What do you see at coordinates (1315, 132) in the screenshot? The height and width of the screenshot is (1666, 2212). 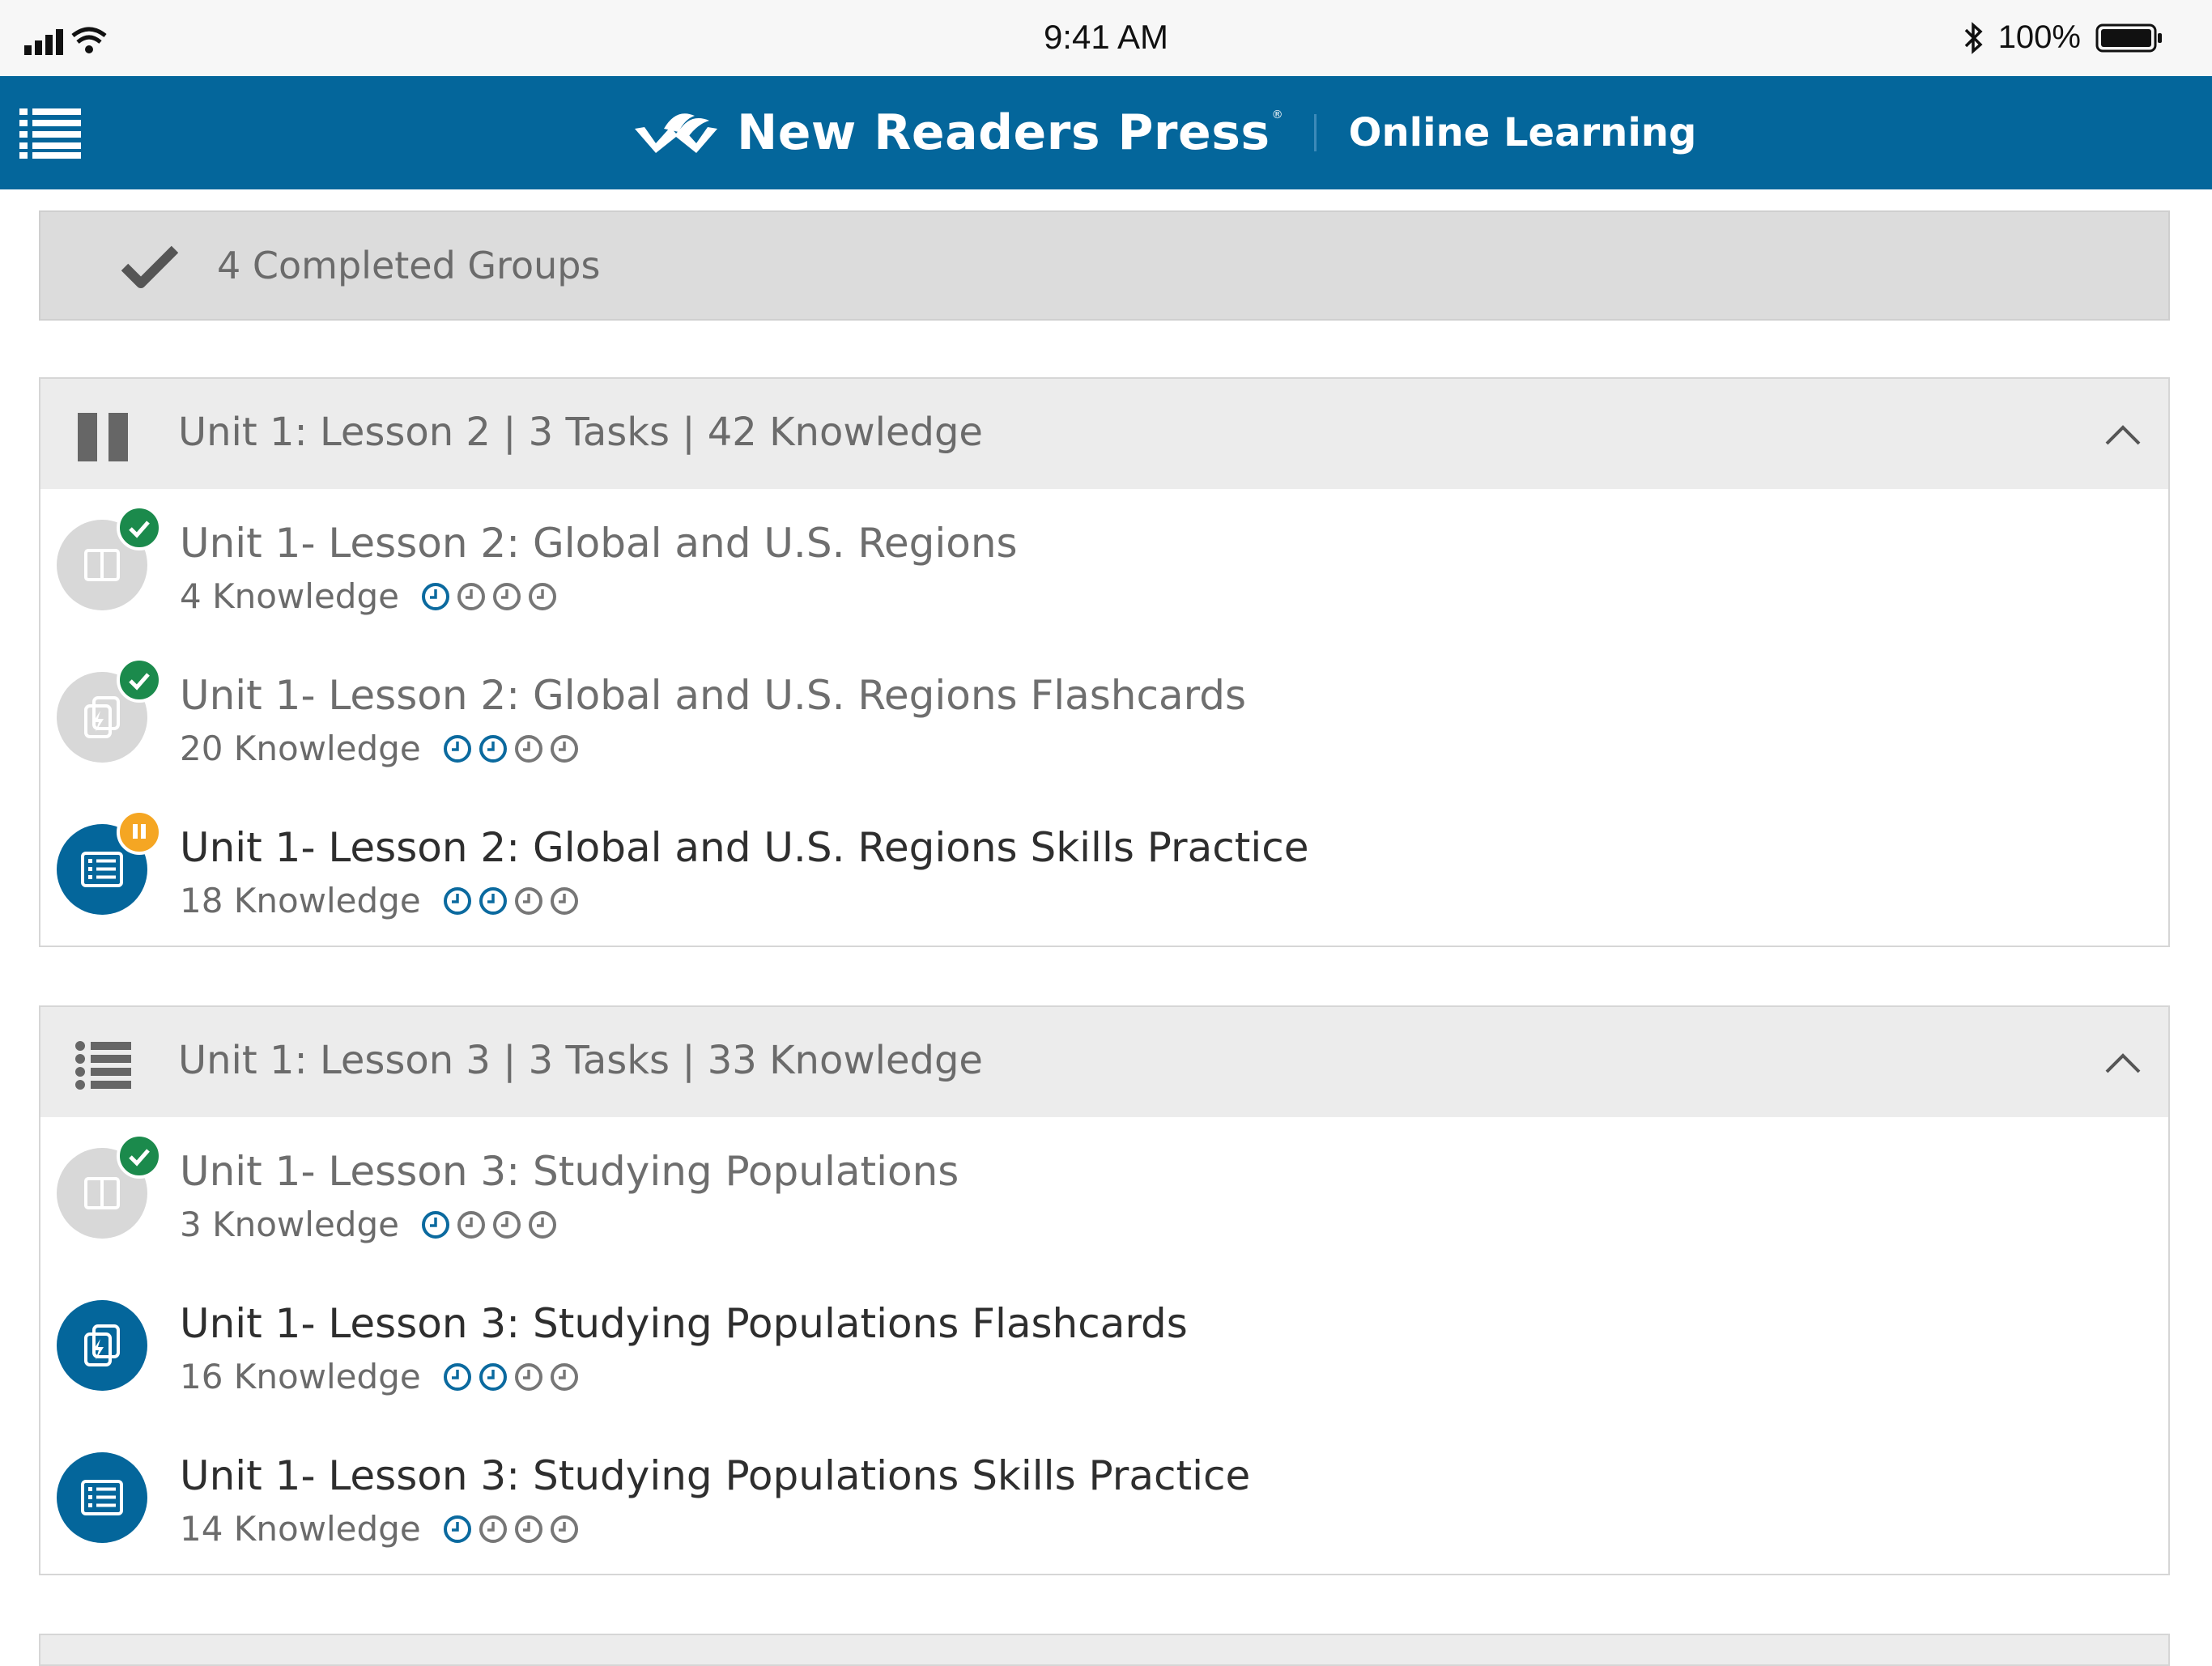 I see `brand-divider` at bounding box center [1315, 132].